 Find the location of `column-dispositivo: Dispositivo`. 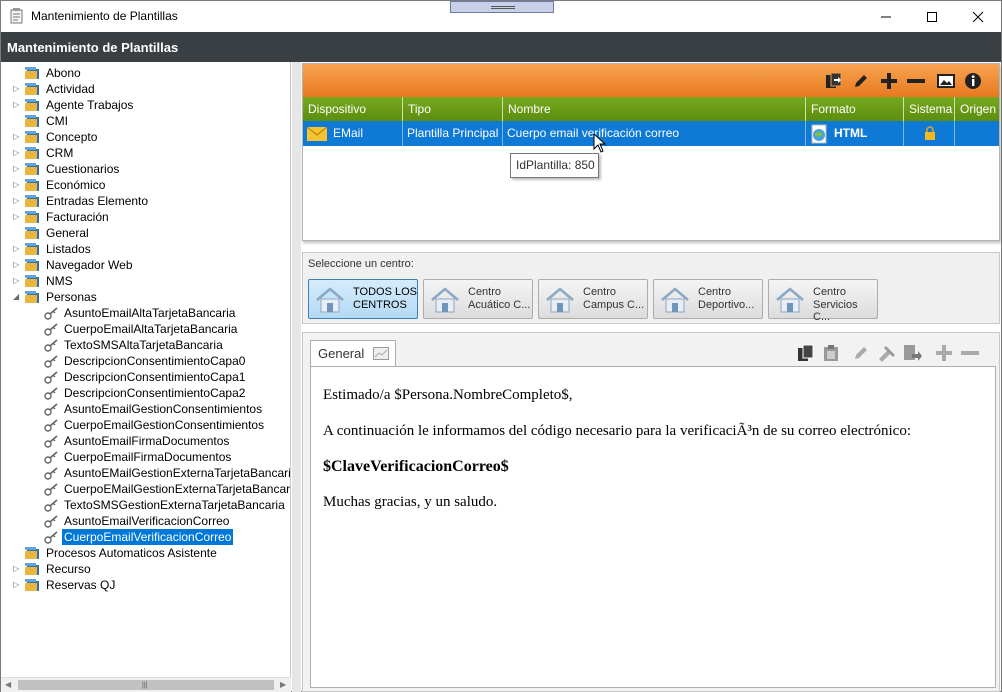

column-dispositivo: Dispositivo is located at coordinates (353, 109).